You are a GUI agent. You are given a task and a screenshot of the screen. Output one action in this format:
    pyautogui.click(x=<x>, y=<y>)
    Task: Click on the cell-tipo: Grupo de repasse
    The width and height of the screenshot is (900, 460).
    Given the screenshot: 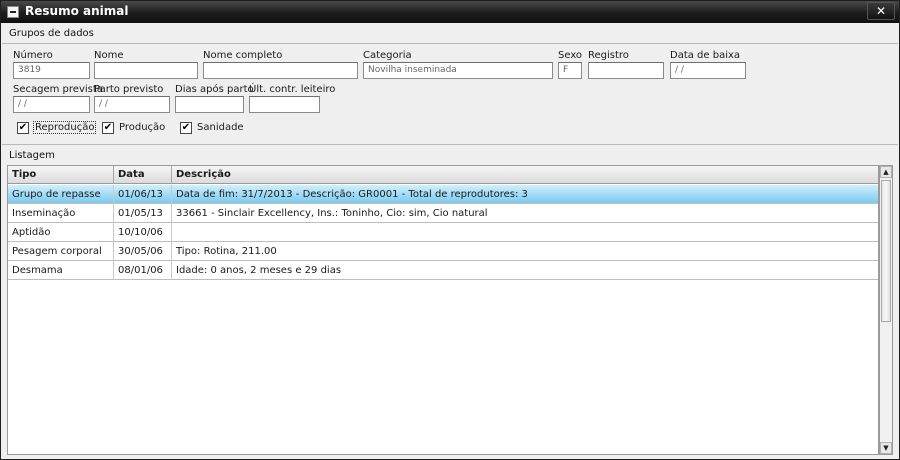 What is the action you would take?
    pyautogui.click(x=61, y=194)
    